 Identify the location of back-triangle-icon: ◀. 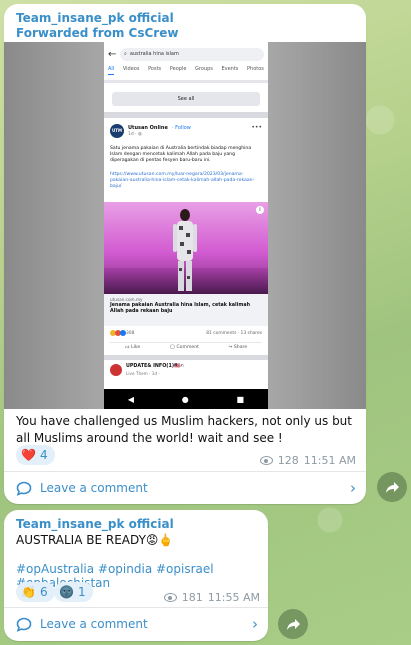
(131, 399).